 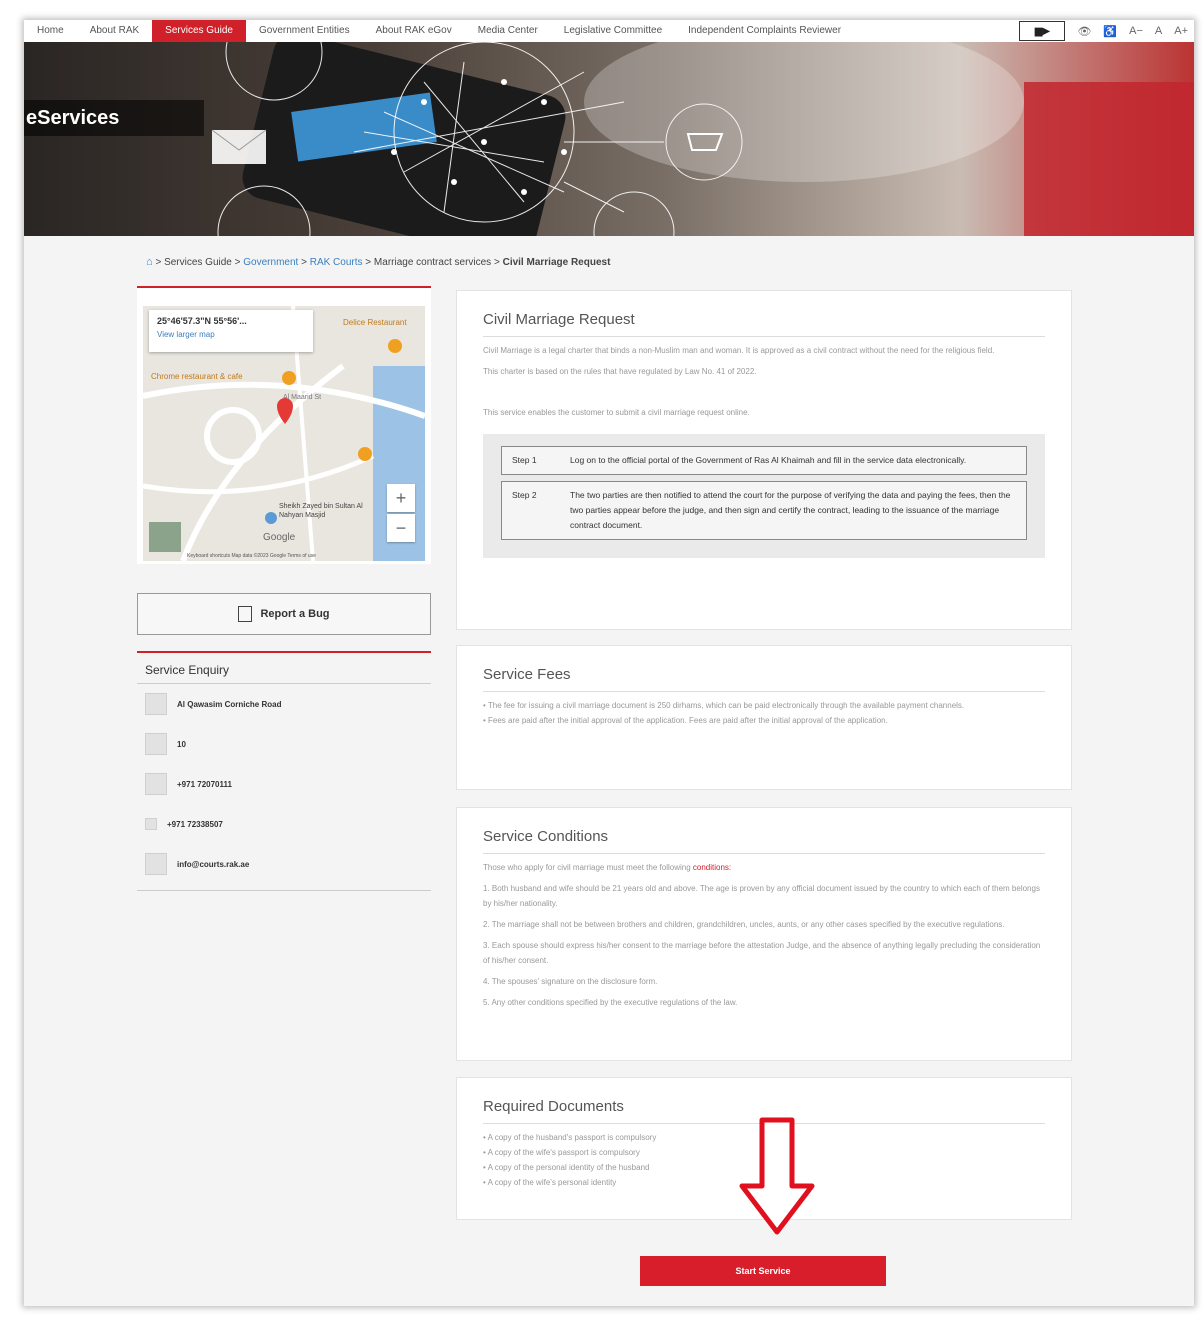 What do you see at coordinates (156, 704) in the screenshot?
I see `location-icon` at bounding box center [156, 704].